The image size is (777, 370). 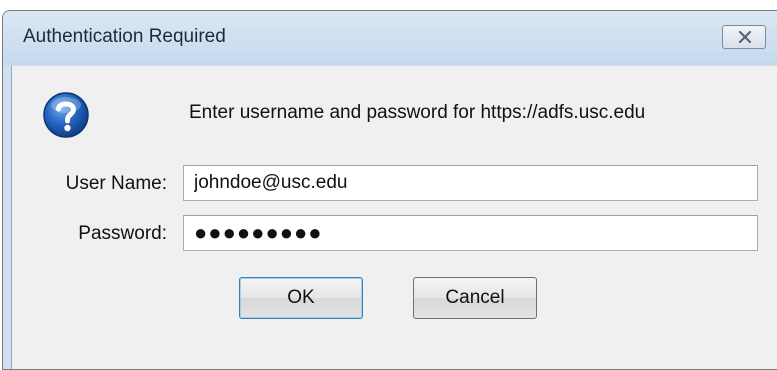 I want to click on dialog-title: Authentication Required, so click(x=124, y=36).